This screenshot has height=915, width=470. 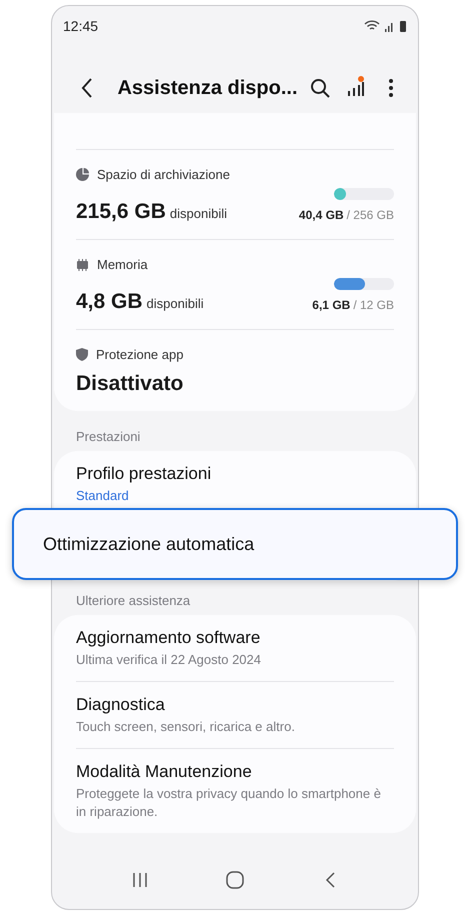 I want to click on card-label: Memoria, so click(x=122, y=264).